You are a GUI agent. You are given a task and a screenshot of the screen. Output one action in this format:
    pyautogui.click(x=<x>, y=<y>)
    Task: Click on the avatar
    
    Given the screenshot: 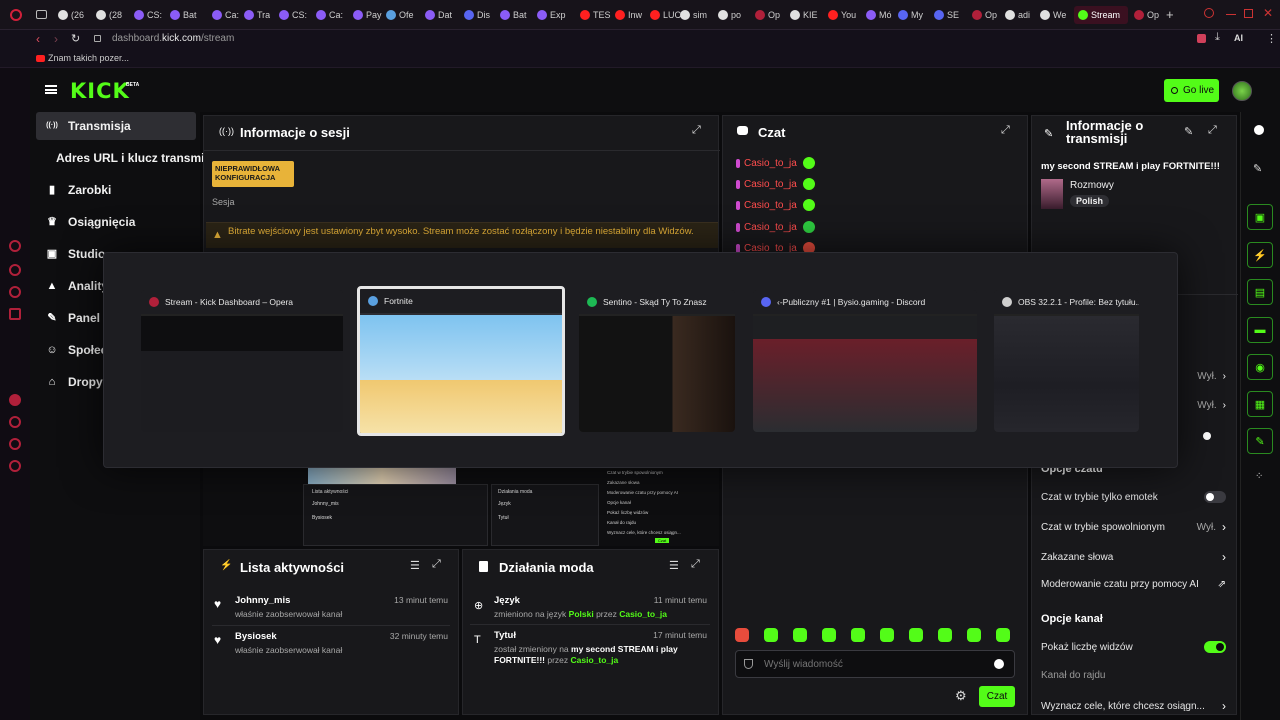 What is the action you would take?
    pyautogui.click(x=1242, y=91)
    